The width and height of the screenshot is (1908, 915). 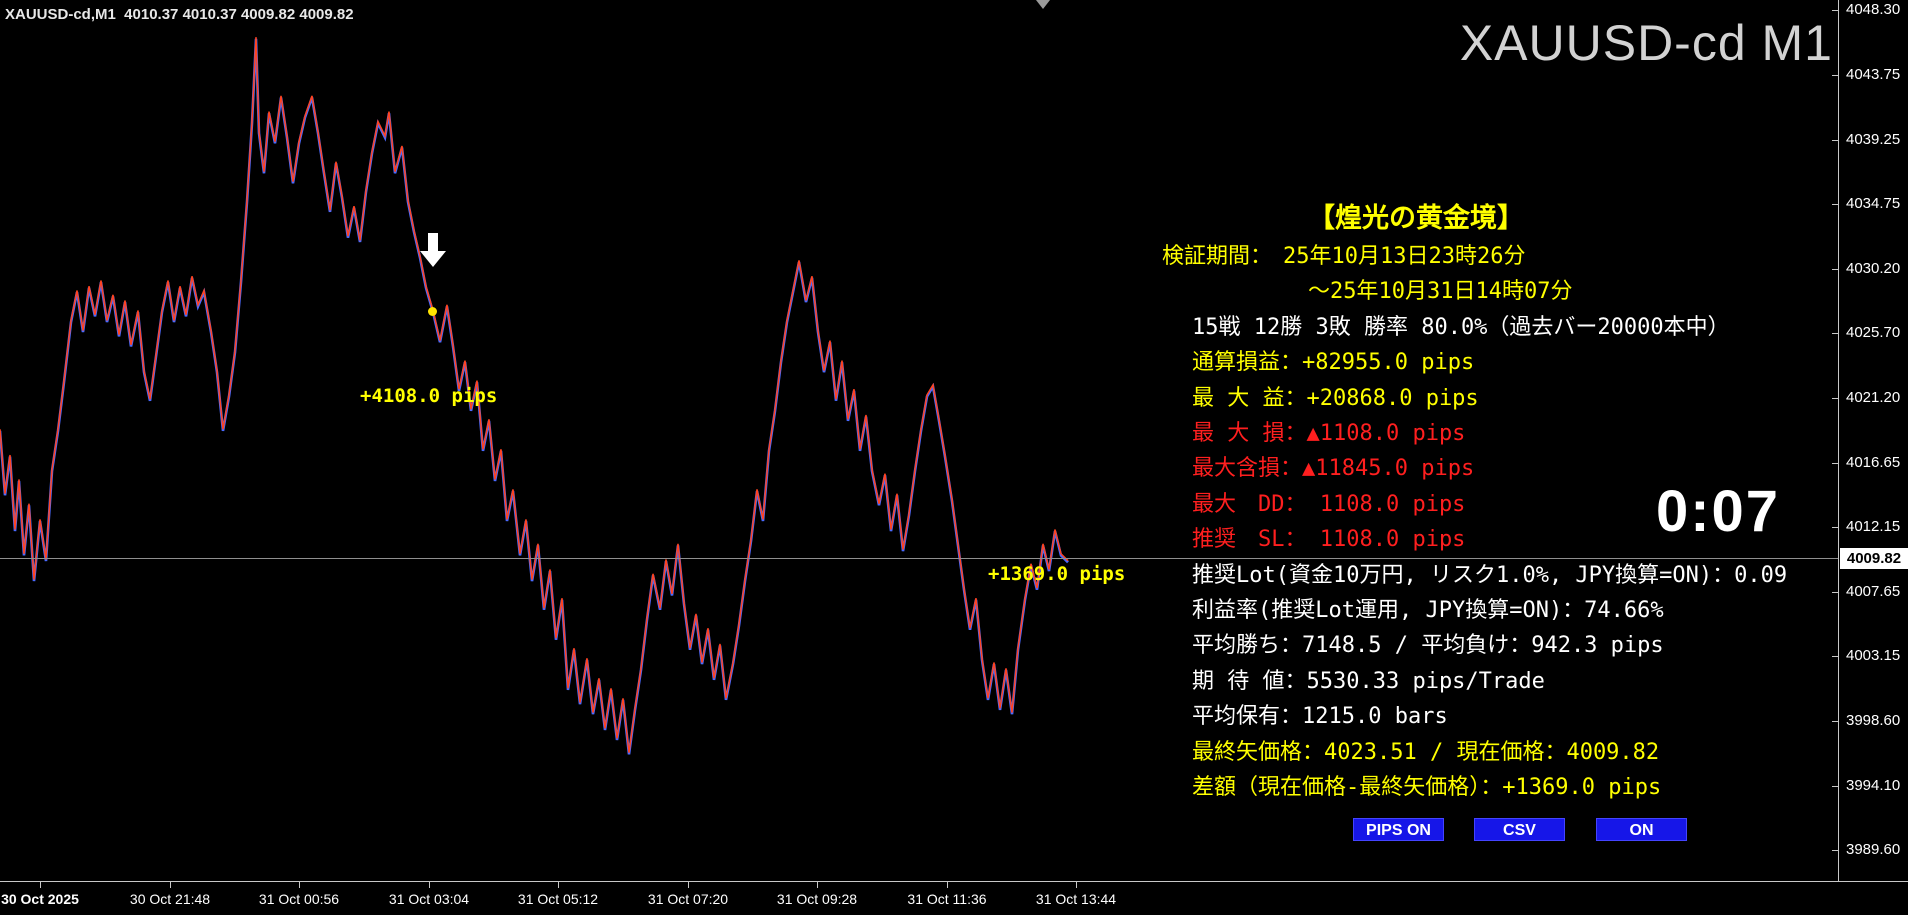 I want to click on price-axis-label: 3994.10, so click(x=1873, y=785).